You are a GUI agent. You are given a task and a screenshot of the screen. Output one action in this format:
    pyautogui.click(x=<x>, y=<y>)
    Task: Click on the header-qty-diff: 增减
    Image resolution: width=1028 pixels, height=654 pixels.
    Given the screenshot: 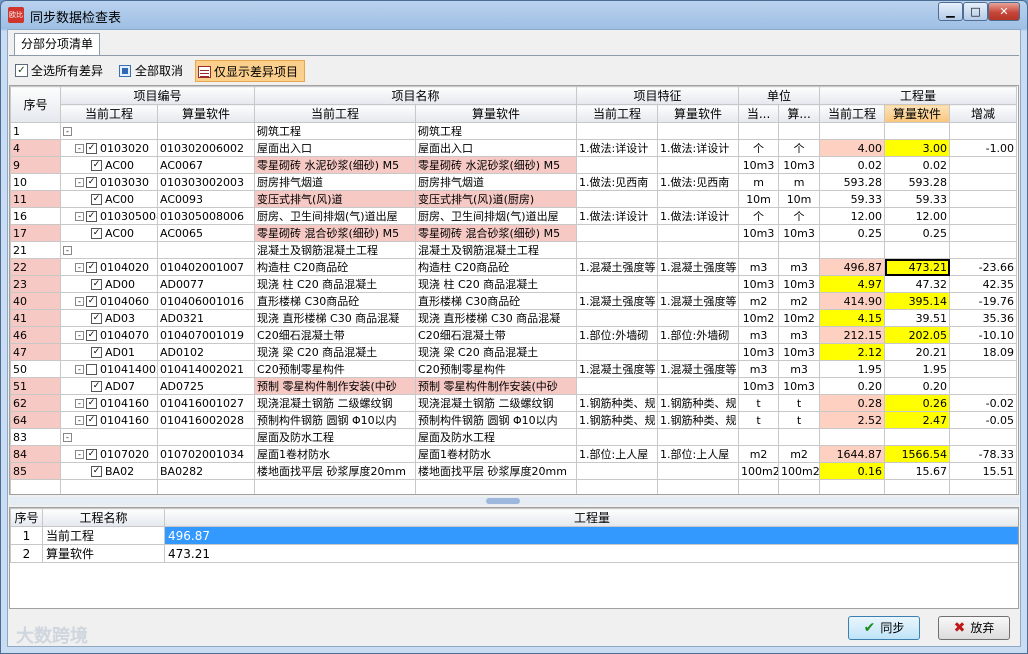 What is the action you would take?
    pyautogui.click(x=983, y=113)
    